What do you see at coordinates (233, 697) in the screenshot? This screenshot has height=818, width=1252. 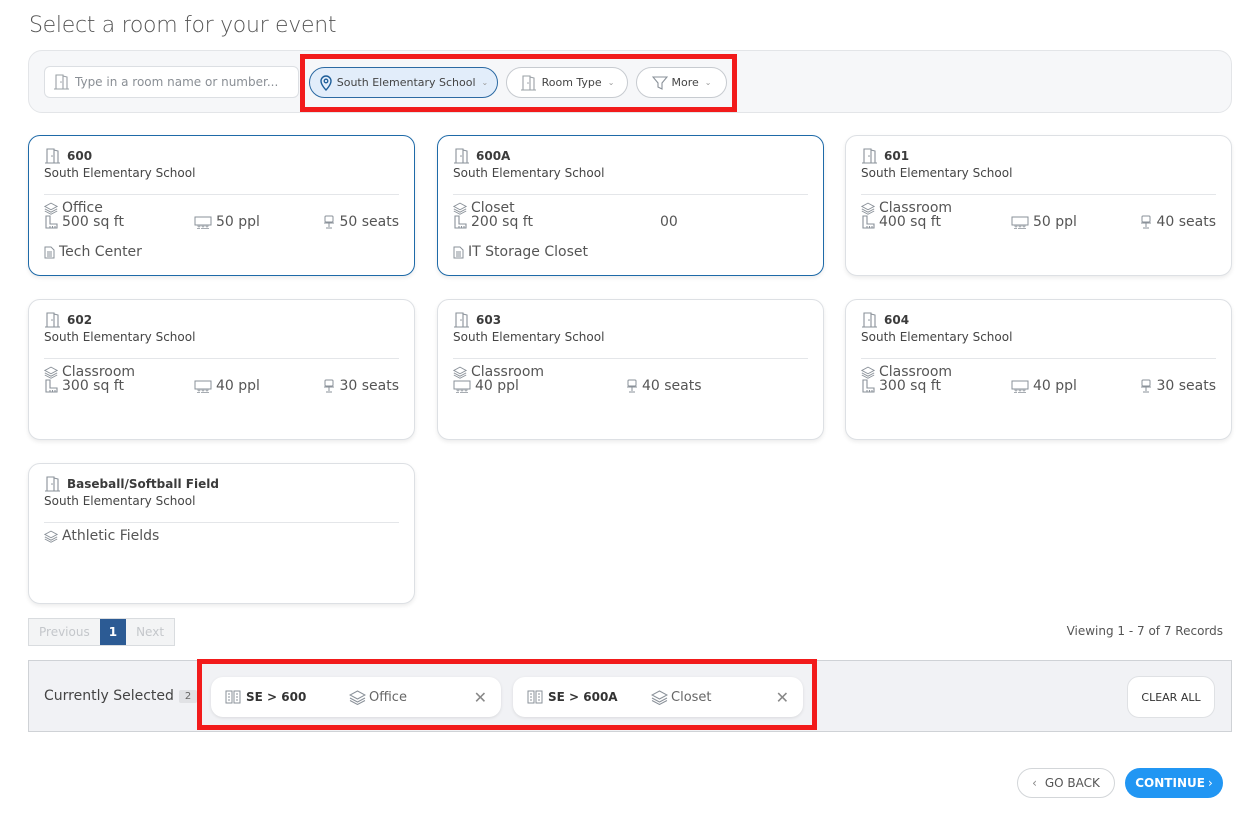 I see `building-icon` at bounding box center [233, 697].